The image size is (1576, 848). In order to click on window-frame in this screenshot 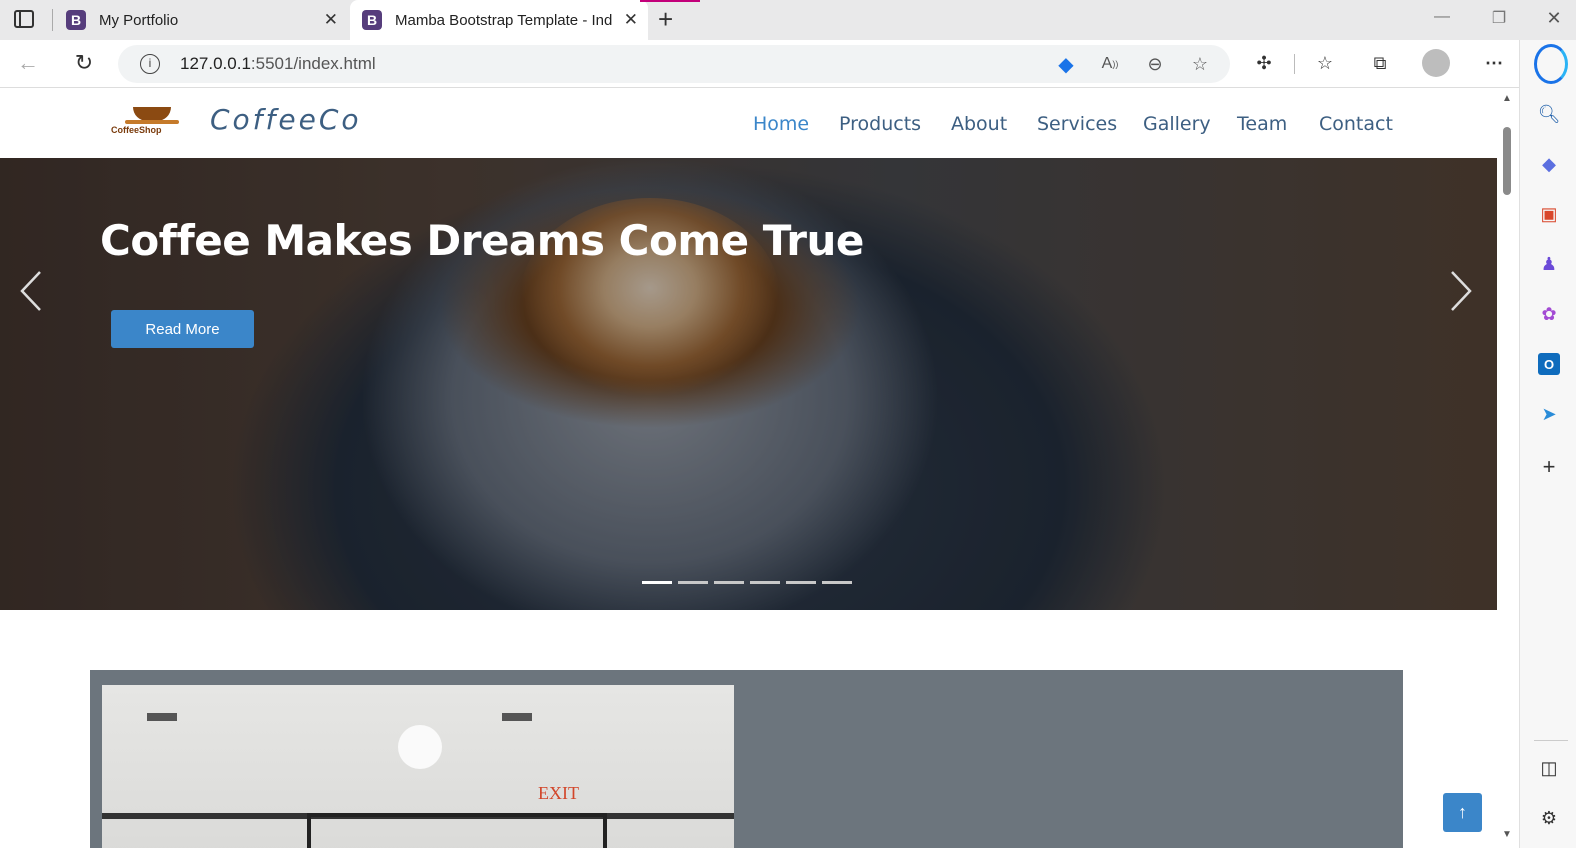, I will do `click(457, 830)`.